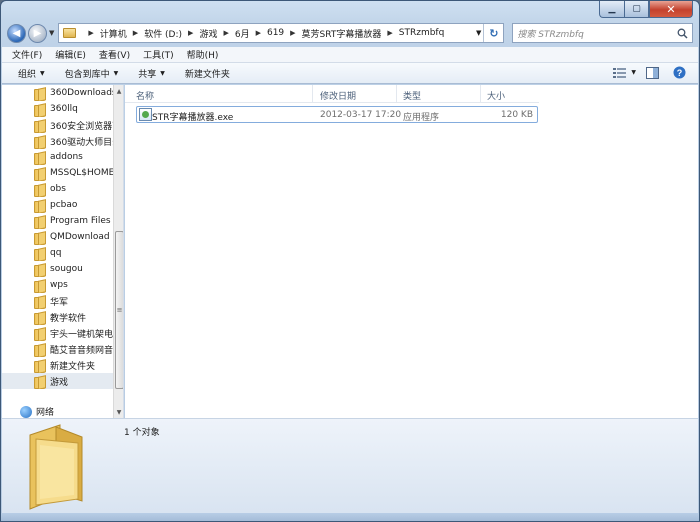 The height and width of the screenshot is (522, 700). I want to click on forward-button: ▶, so click(37, 33).